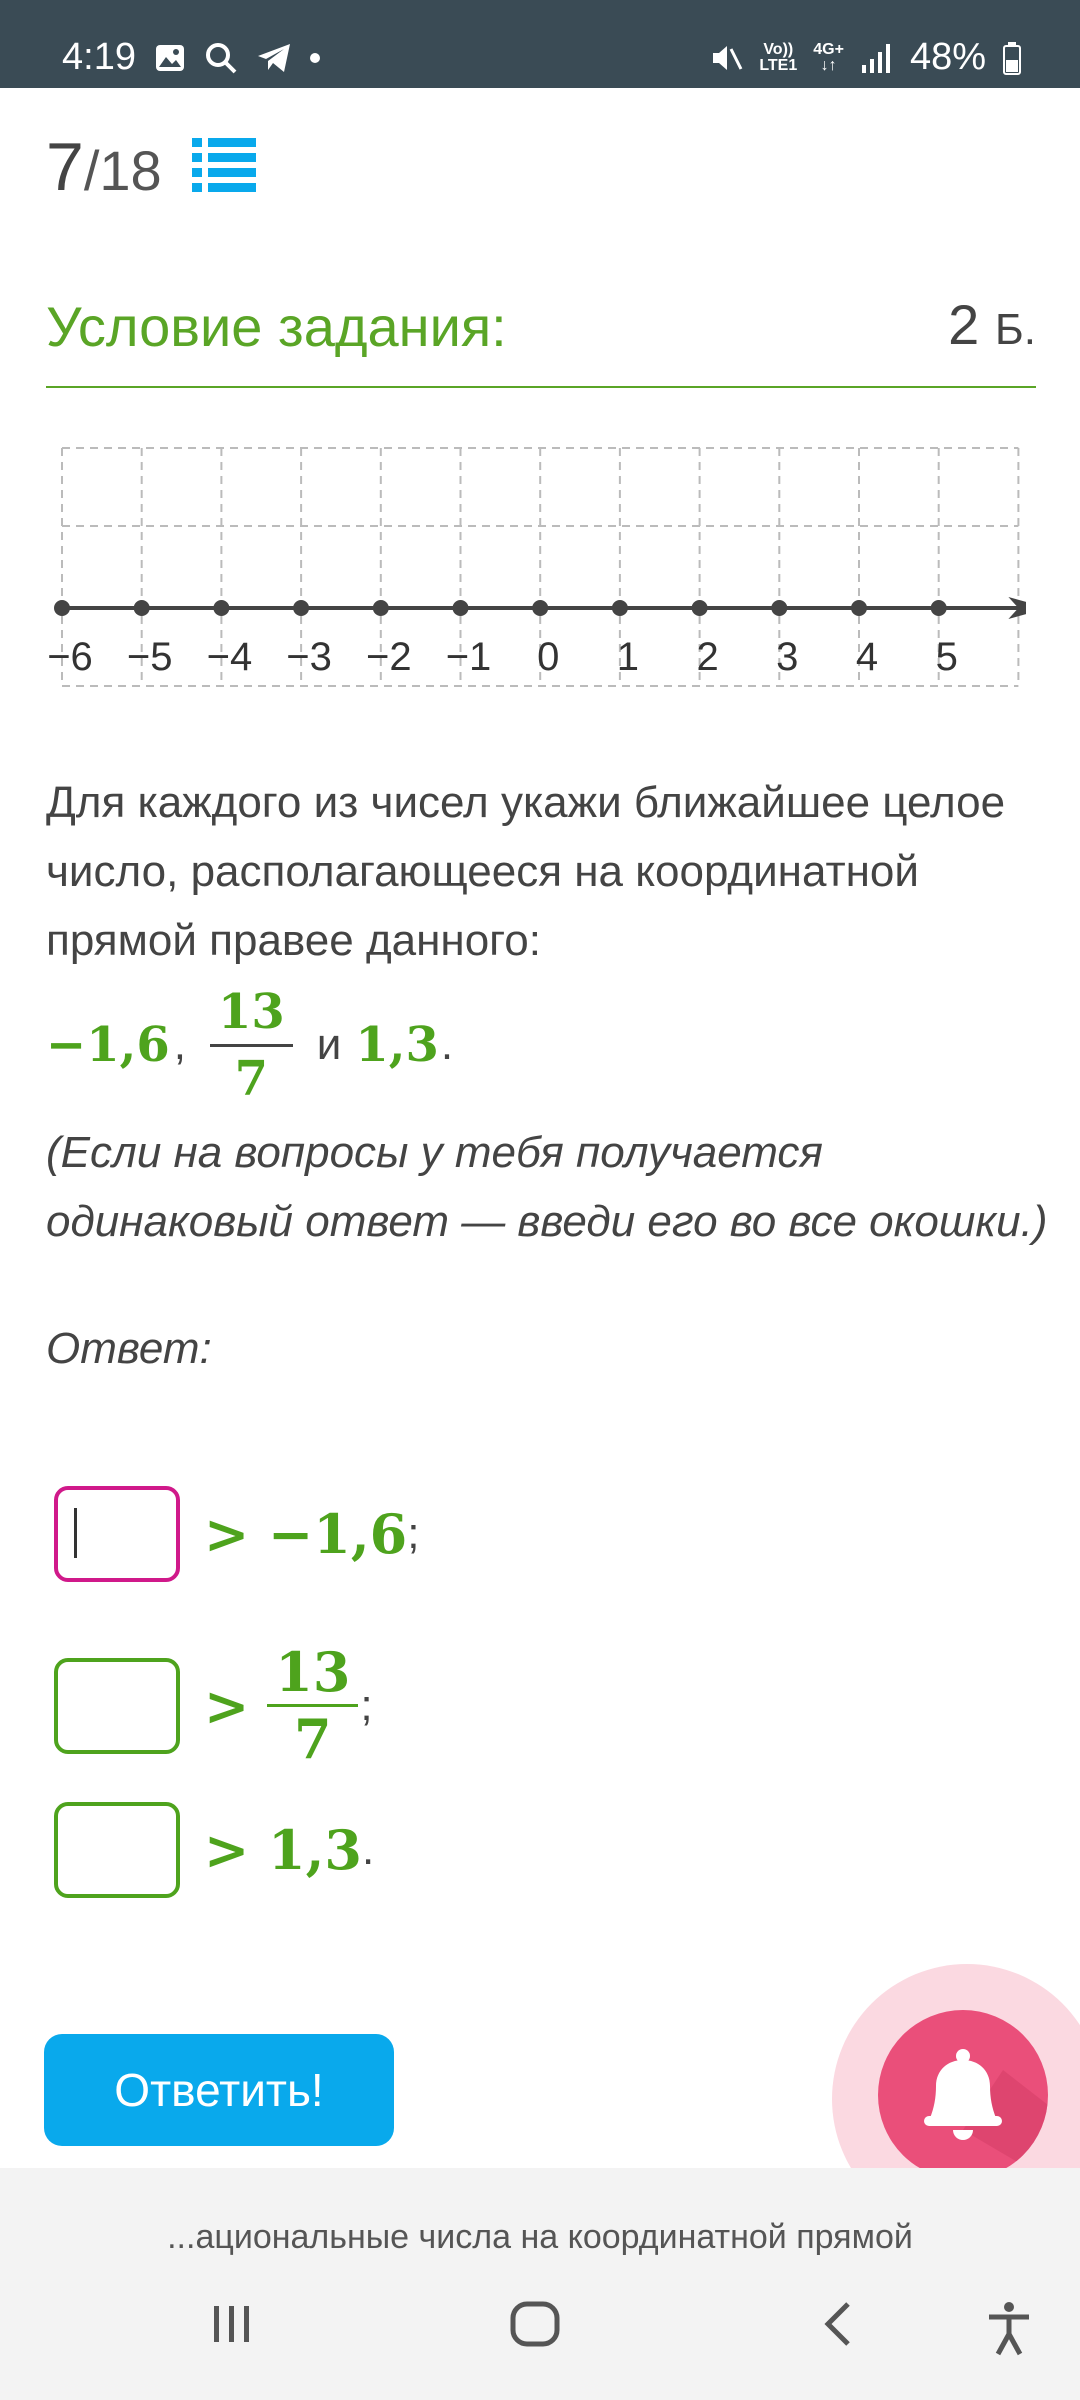 This screenshot has width=1080, height=2400. Describe the element at coordinates (251, 1045) in the screenshot. I see `fraction-thirteen-sevenths: 13 7` at that location.